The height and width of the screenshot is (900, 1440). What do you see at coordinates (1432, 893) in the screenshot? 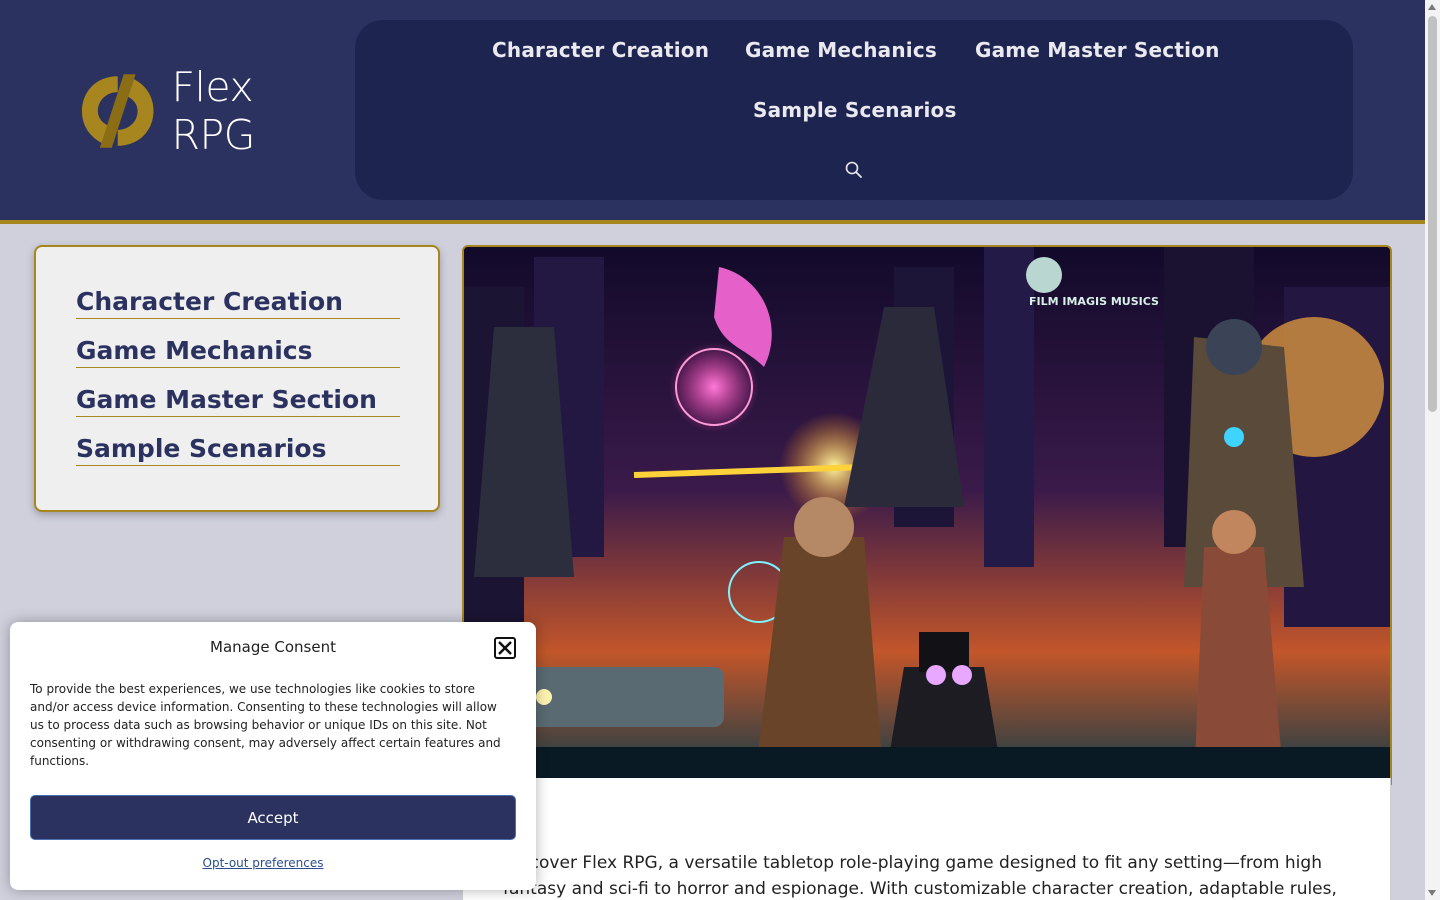
I see `scroll-down-arrow-icon` at bounding box center [1432, 893].